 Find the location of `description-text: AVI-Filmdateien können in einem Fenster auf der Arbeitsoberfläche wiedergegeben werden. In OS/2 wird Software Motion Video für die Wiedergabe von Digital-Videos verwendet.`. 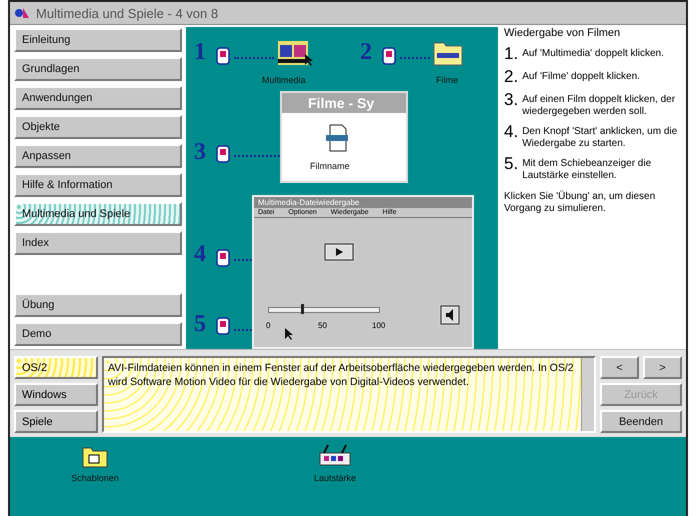

description-text: AVI-Filmdateien können in einem Fenster auf der Arbeitsoberfläche wiedergegeben werden. In OS/2 wird Software Motion Video für die Wiedergabe von Digital-Videos verwendet. is located at coordinates (349, 394).